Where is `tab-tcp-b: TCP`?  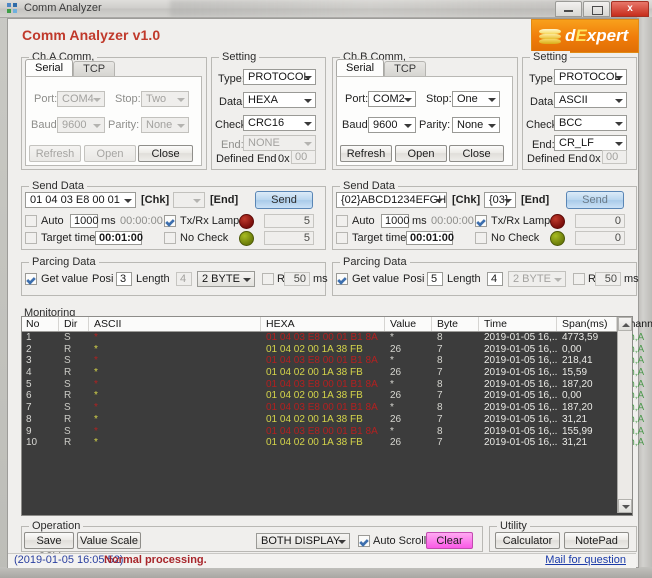 tab-tcp-b: TCP is located at coordinates (405, 69).